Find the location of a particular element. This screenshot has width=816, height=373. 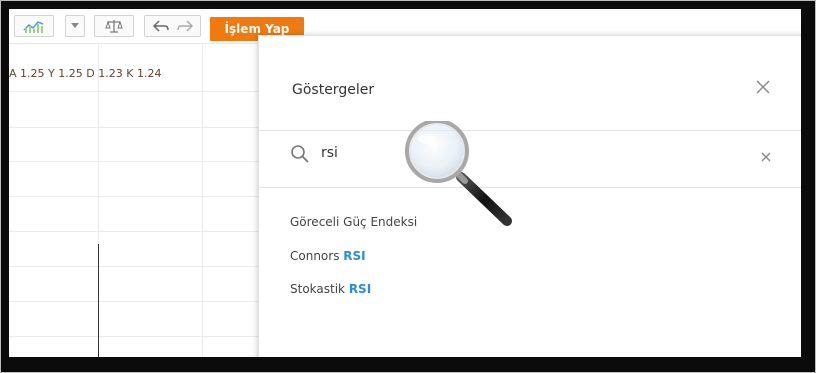

area-chart-icon is located at coordinates (33, 27).